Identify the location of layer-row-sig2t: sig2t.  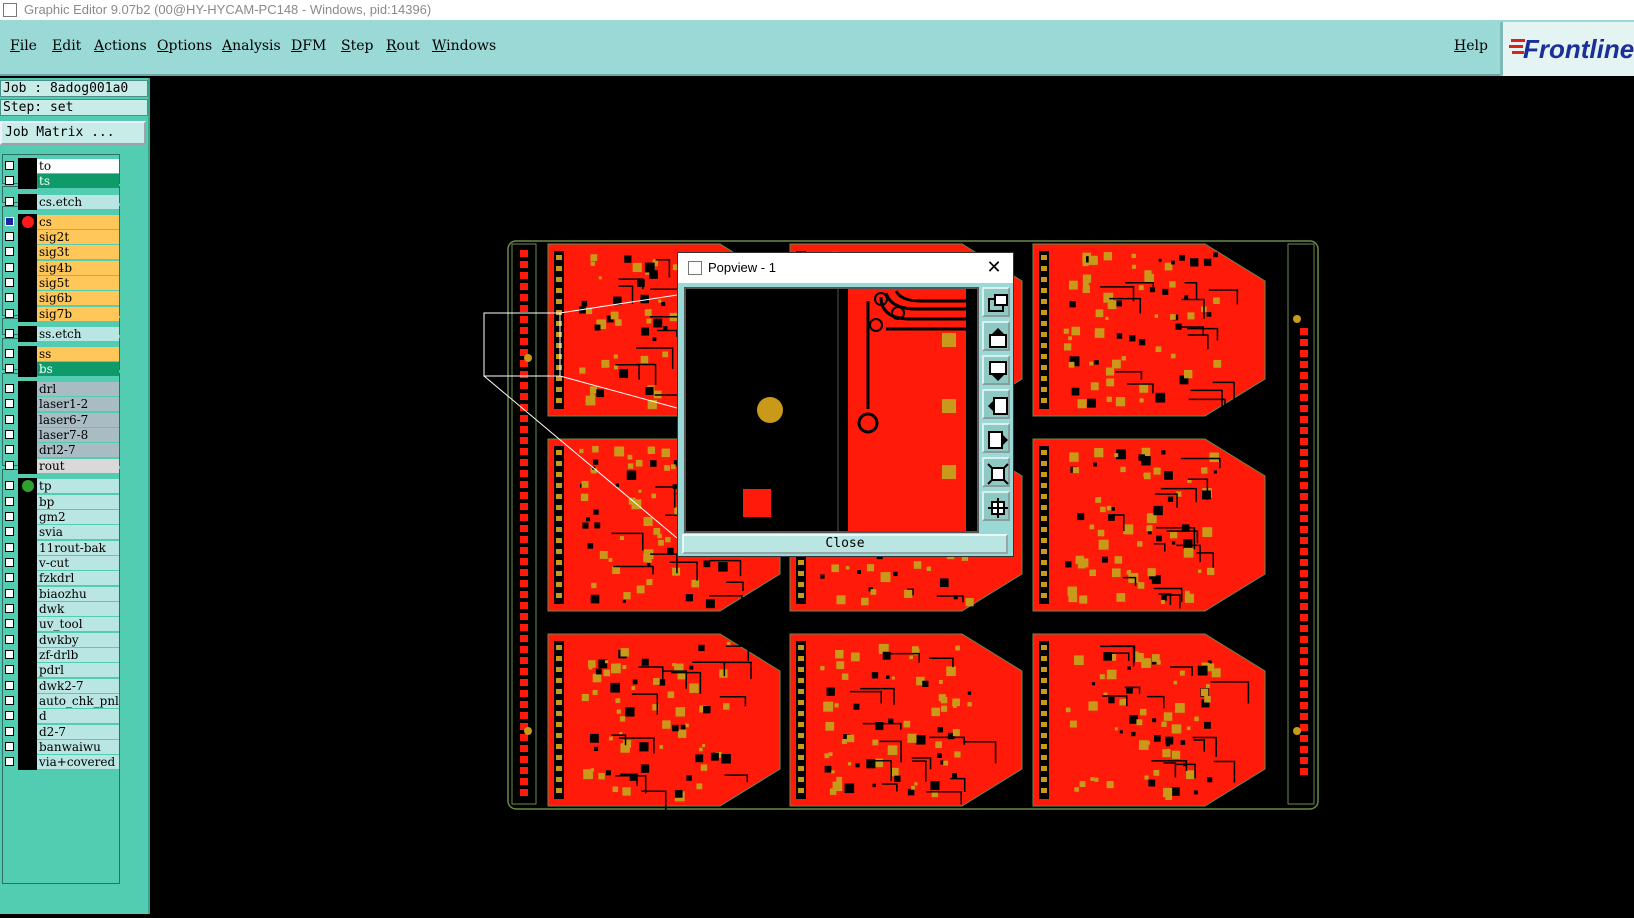
(60, 237).